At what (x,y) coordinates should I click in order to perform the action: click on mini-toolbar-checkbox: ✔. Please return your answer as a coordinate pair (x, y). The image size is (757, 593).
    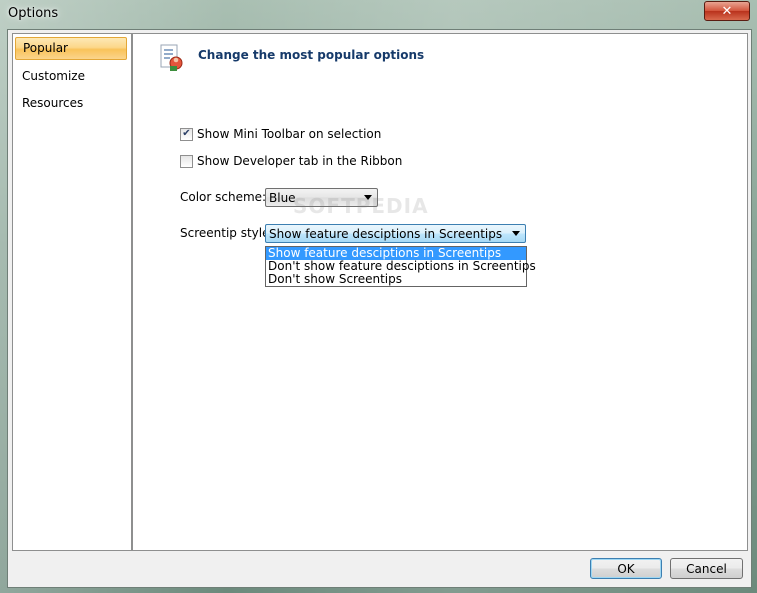
    Looking at the image, I should click on (186, 134).